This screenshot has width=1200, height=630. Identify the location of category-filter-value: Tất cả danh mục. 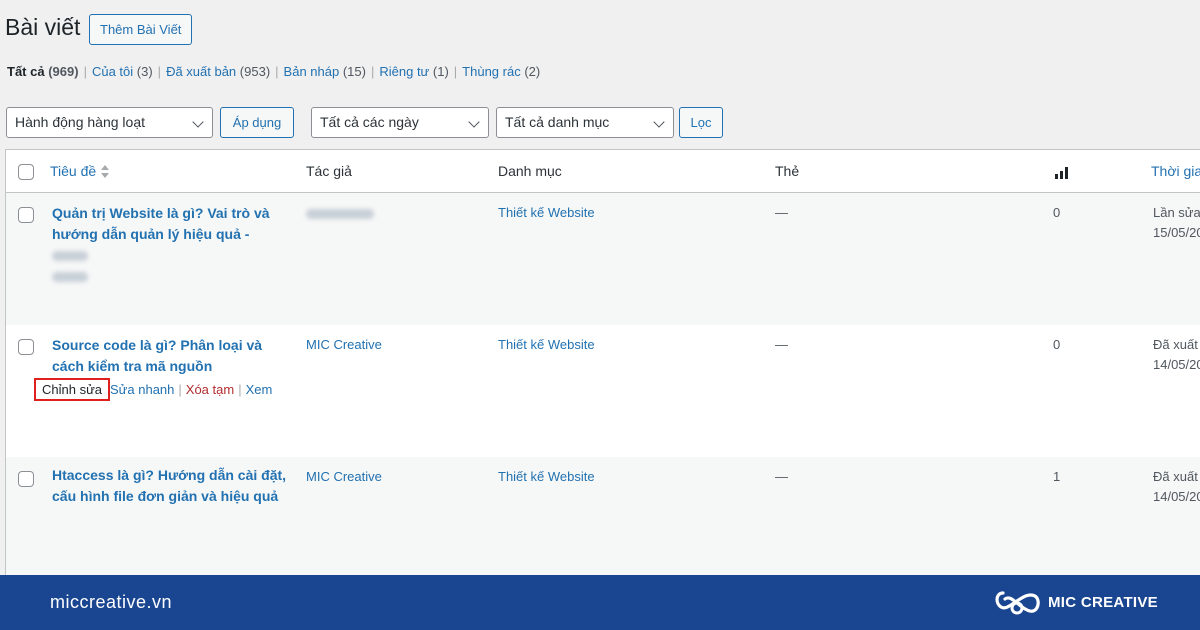
(557, 122).